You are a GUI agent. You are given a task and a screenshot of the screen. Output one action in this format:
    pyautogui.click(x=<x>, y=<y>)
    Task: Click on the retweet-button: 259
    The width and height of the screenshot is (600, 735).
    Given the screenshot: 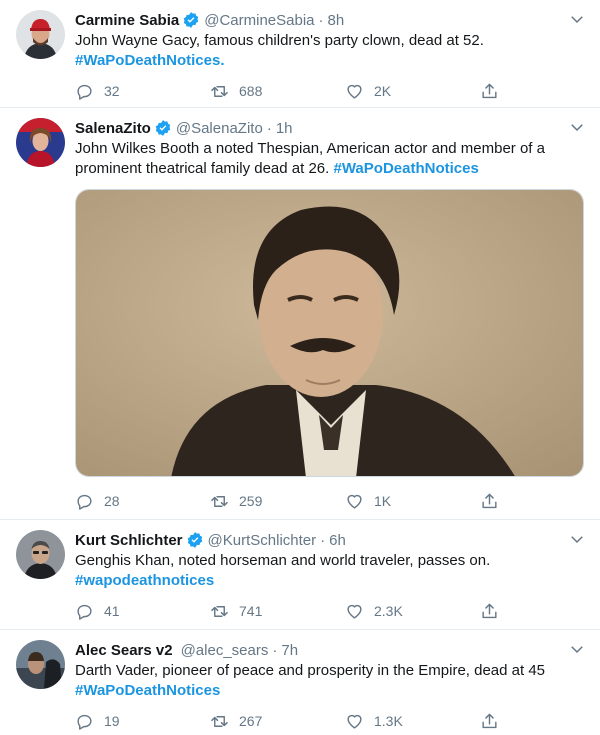 What is the action you would take?
    pyautogui.click(x=277, y=501)
    